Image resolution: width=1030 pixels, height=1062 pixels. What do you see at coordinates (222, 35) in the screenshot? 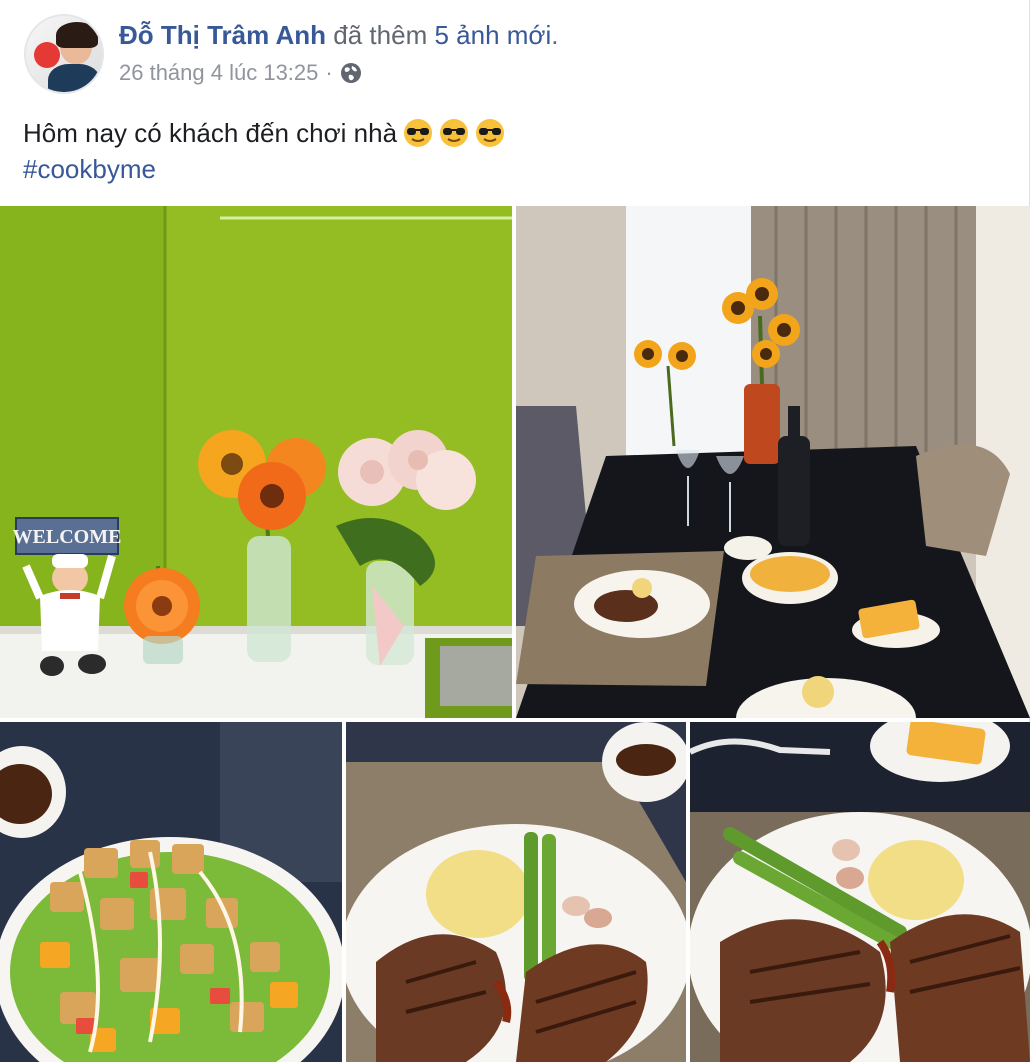
I see `author-name-link: Đỗ Thị Trâm Anh` at bounding box center [222, 35].